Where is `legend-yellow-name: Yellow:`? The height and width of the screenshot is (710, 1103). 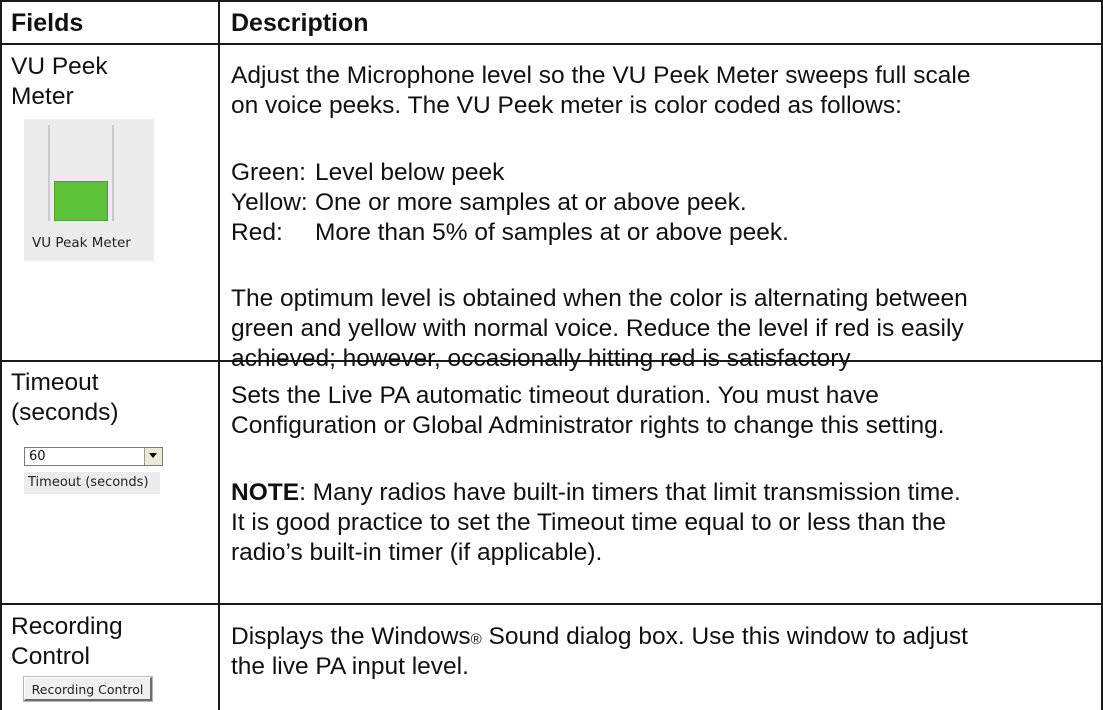 legend-yellow-name: Yellow: is located at coordinates (269, 202).